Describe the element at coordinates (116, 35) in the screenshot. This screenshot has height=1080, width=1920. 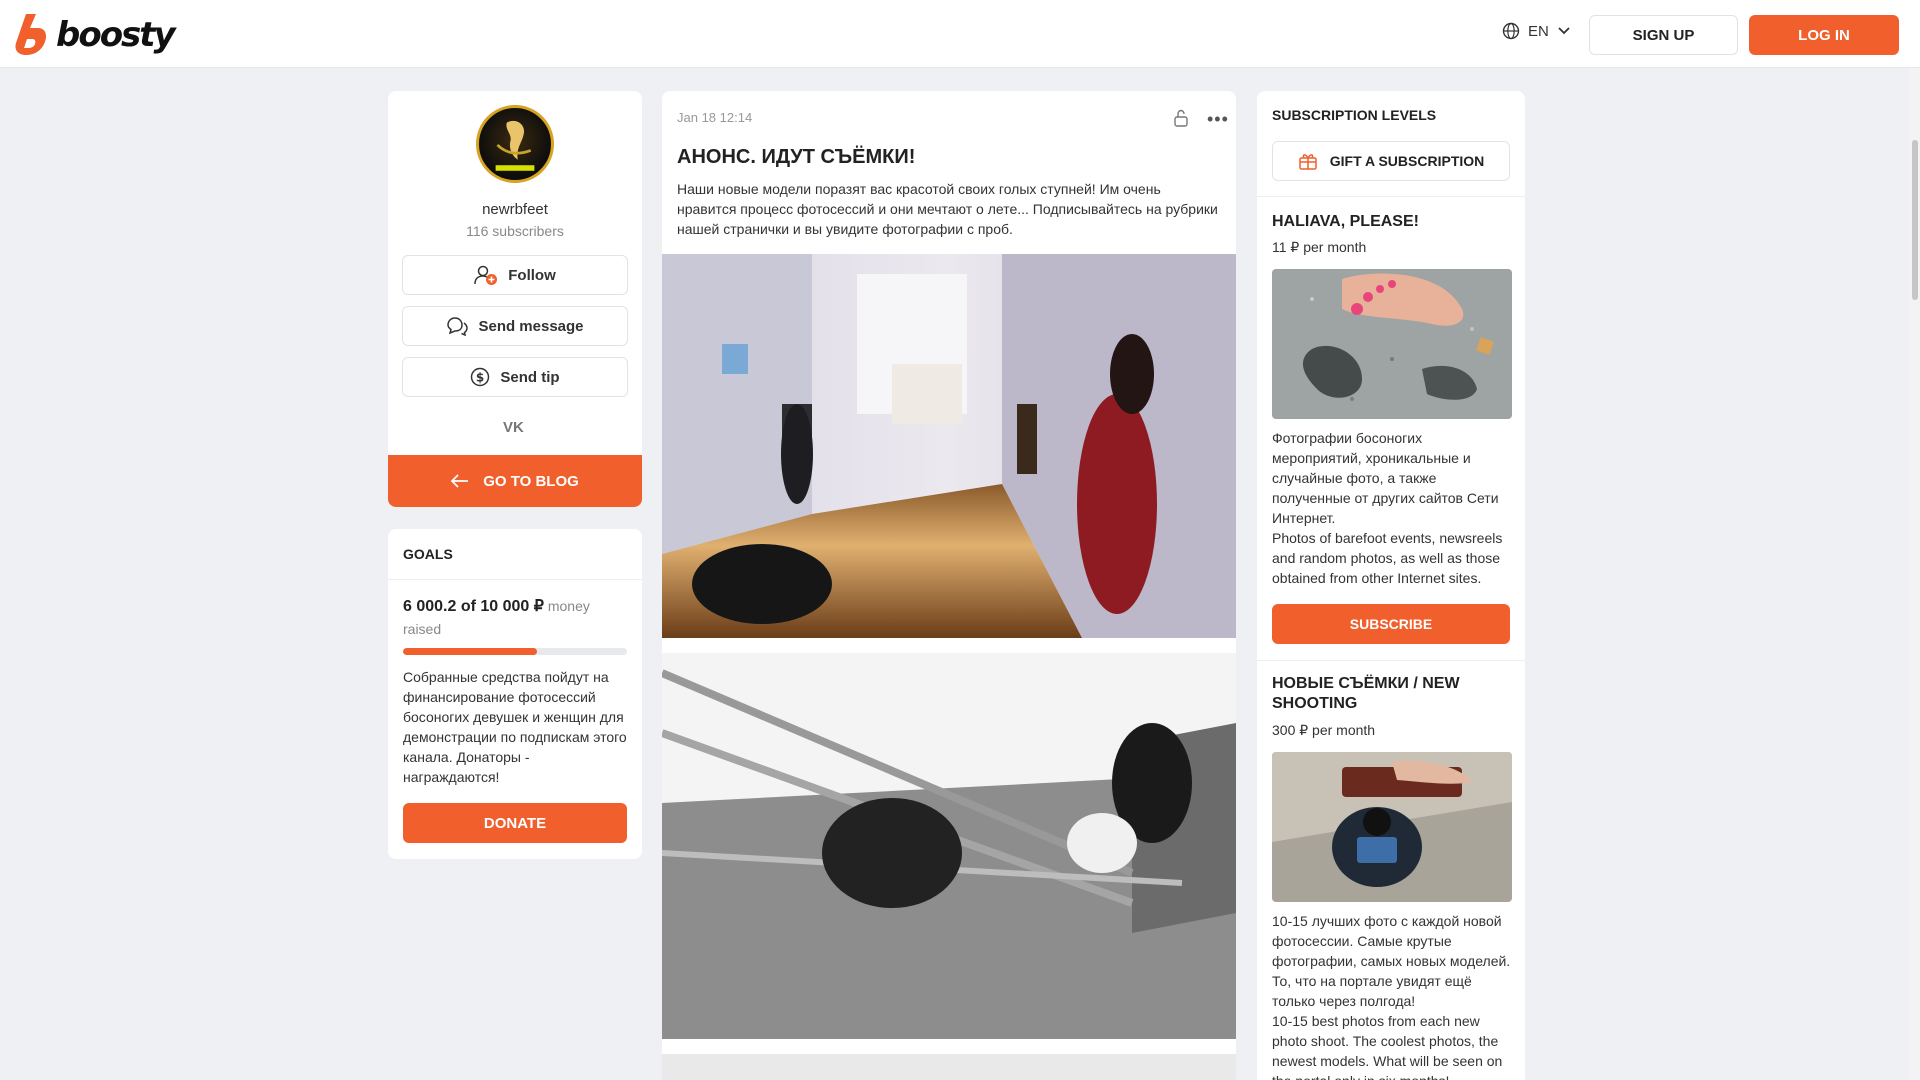
I see `logo-wordmark: boosty` at that location.